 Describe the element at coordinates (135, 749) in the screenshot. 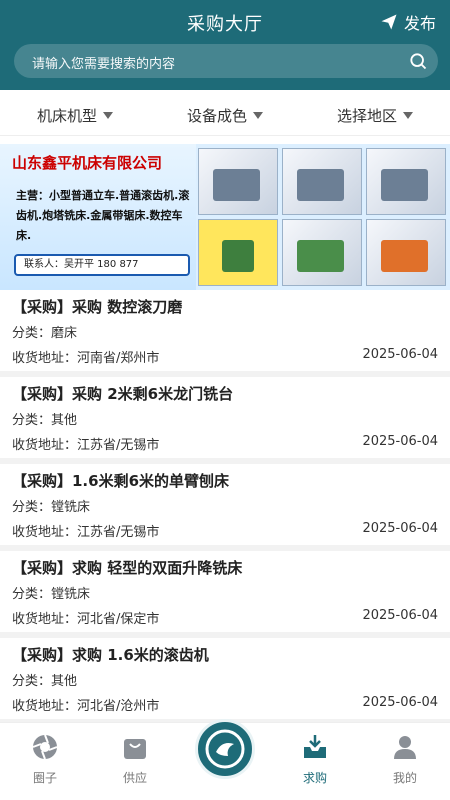

I see `shopping-bag-icon` at that location.